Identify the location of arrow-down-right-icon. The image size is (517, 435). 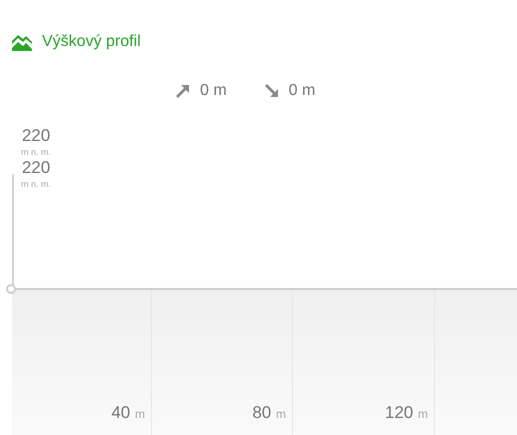
(271, 91).